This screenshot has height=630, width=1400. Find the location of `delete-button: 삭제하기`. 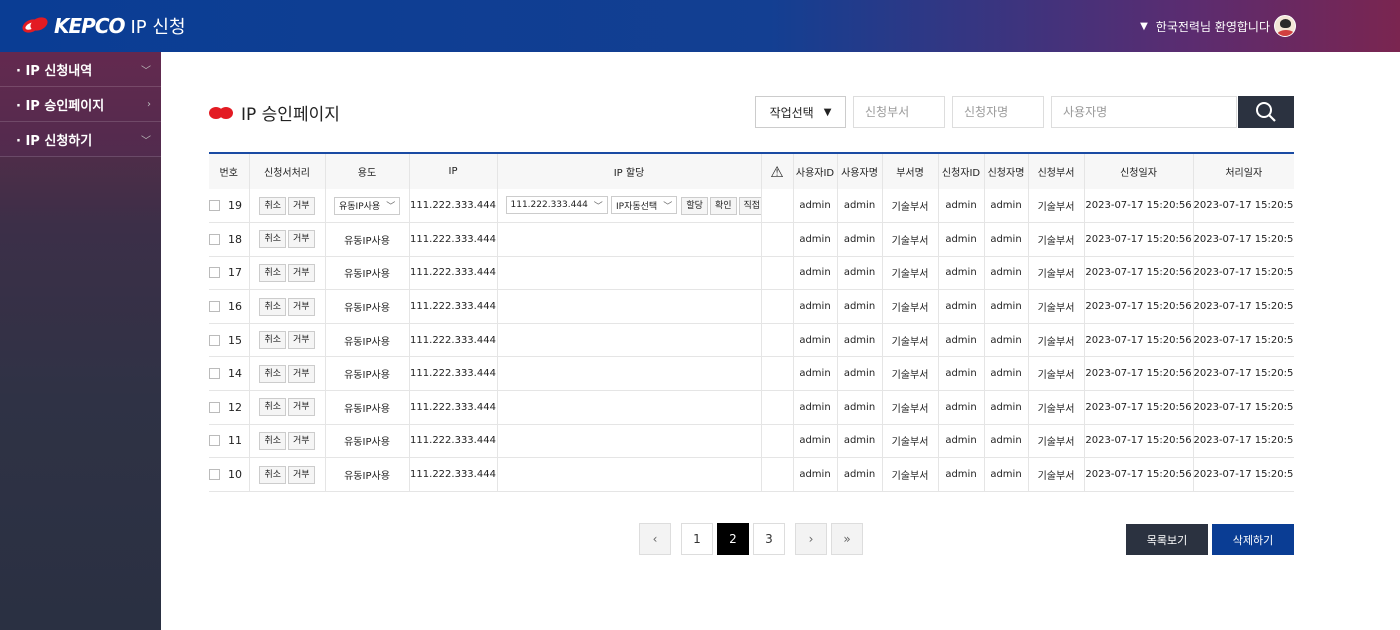

delete-button: 삭제하기 is located at coordinates (1253, 539).